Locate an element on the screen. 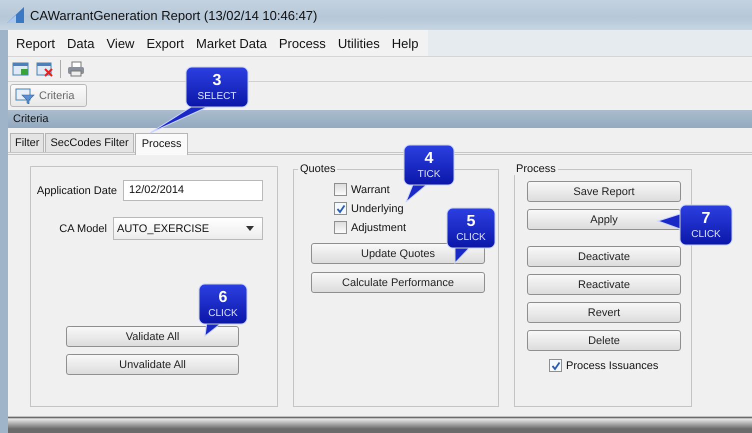 Image resolution: width=752 pixels, height=433 pixels. field-label: Application Date is located at coordinates (76, 190).